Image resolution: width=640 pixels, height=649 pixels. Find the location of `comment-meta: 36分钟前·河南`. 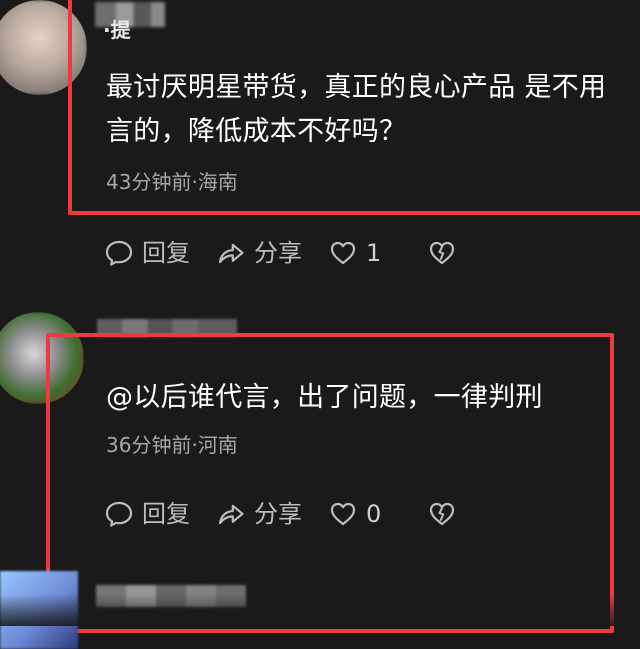

comment-meta: 36分钟前·河南 is located at coordinates (172, 445).